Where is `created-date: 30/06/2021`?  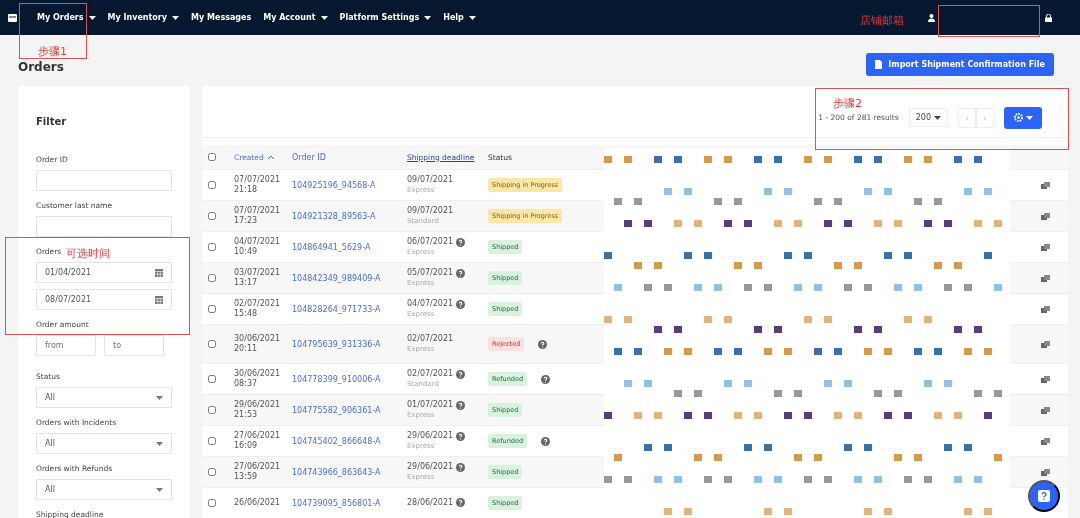
created-date: 30/06/2021 is located at coordinates (258, 373).